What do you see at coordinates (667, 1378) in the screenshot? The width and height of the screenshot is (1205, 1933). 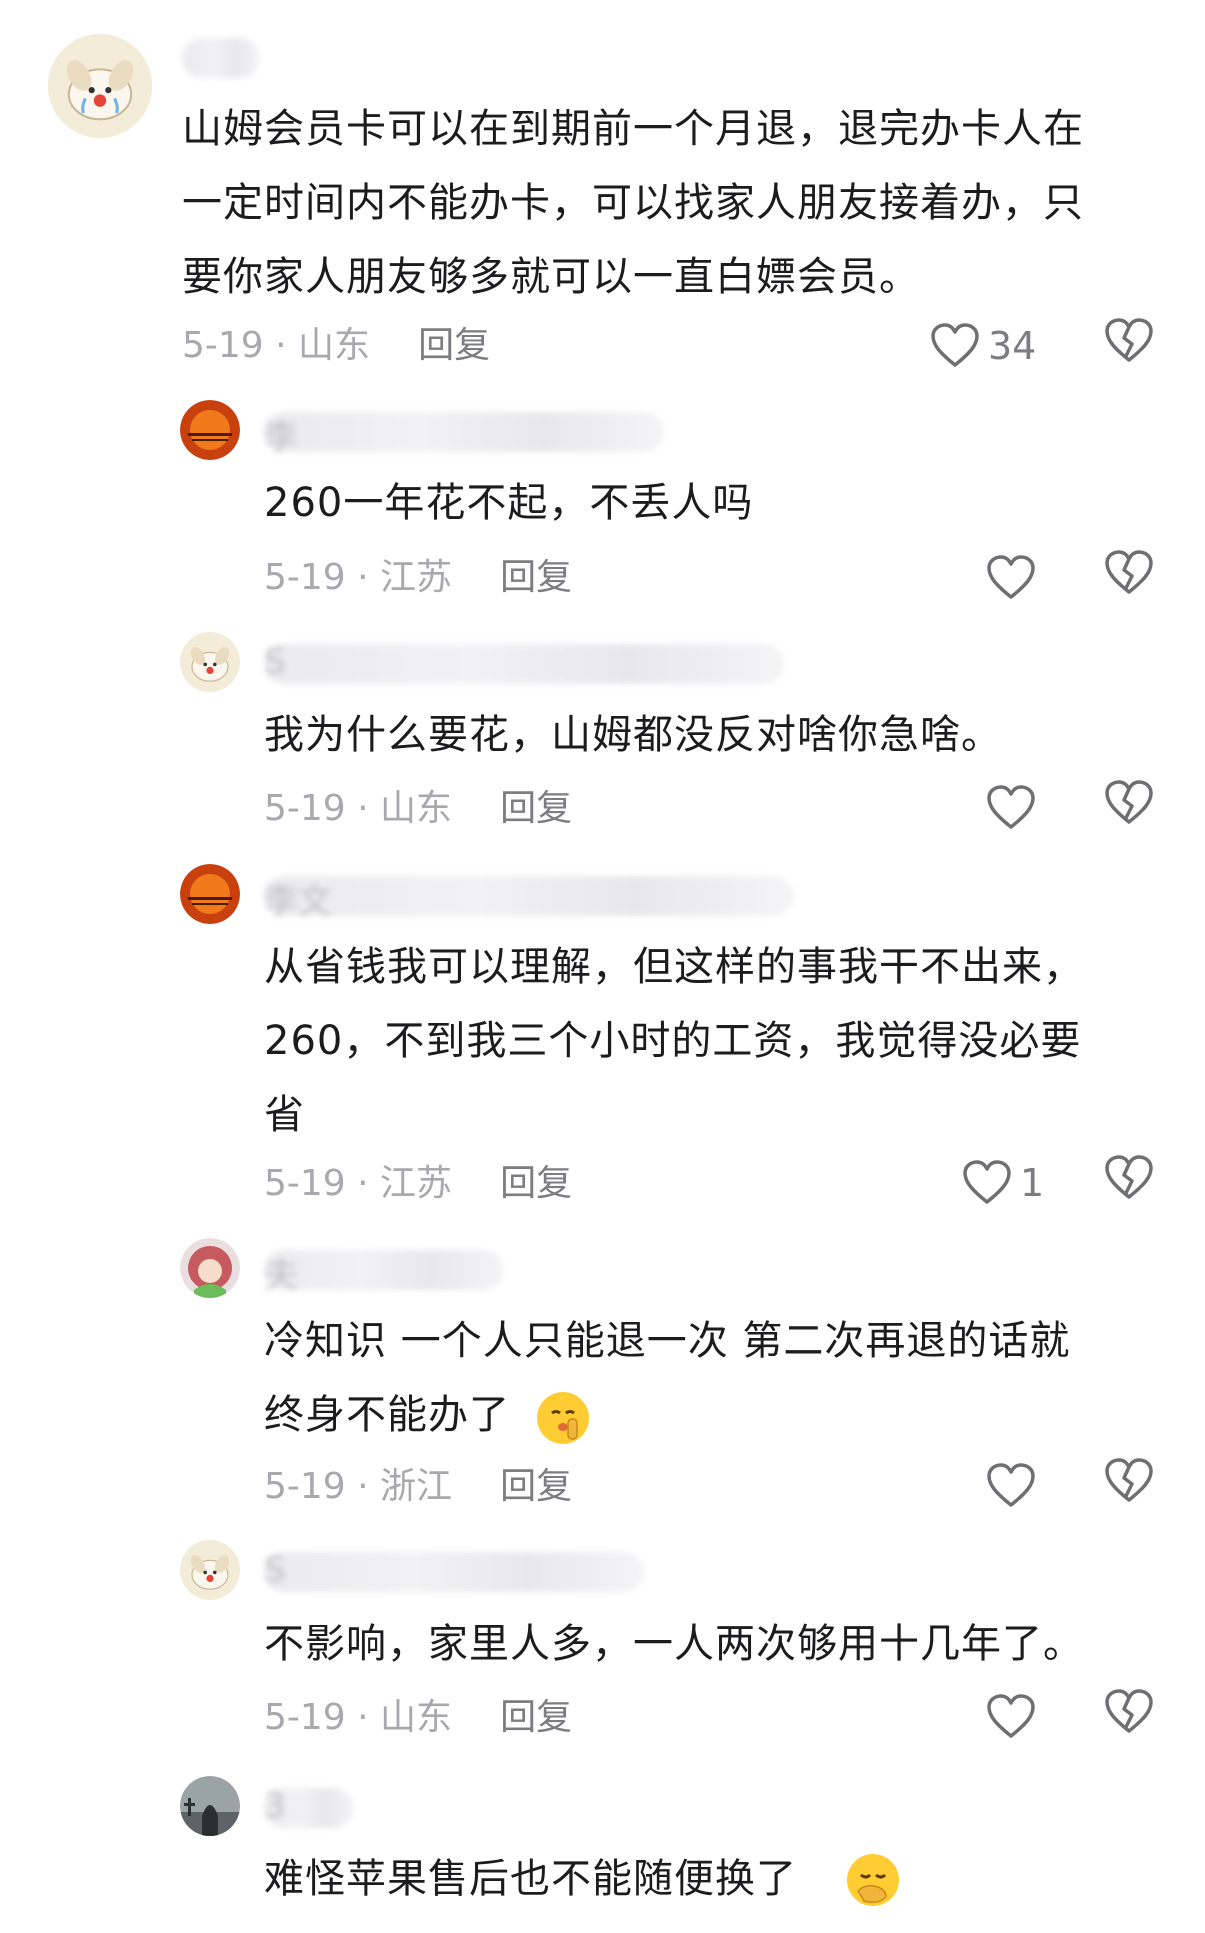 I see `comment-text: 冷知识 一个人只能退一次 第二次再退的话就 终身不能办了` at bounding box center [667, 1378].